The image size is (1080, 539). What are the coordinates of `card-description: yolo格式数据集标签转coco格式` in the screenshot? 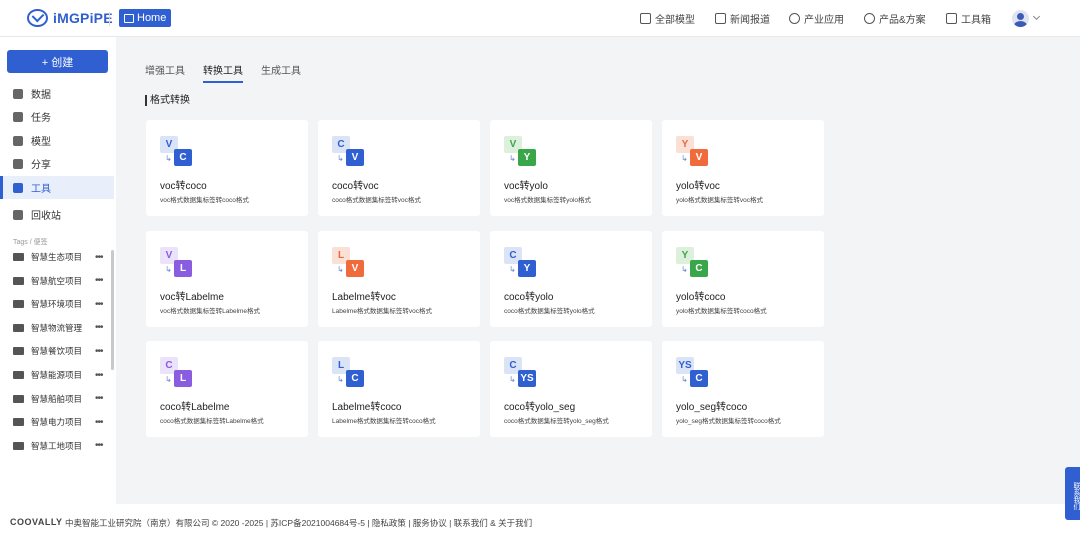 It's located at (721, 311).